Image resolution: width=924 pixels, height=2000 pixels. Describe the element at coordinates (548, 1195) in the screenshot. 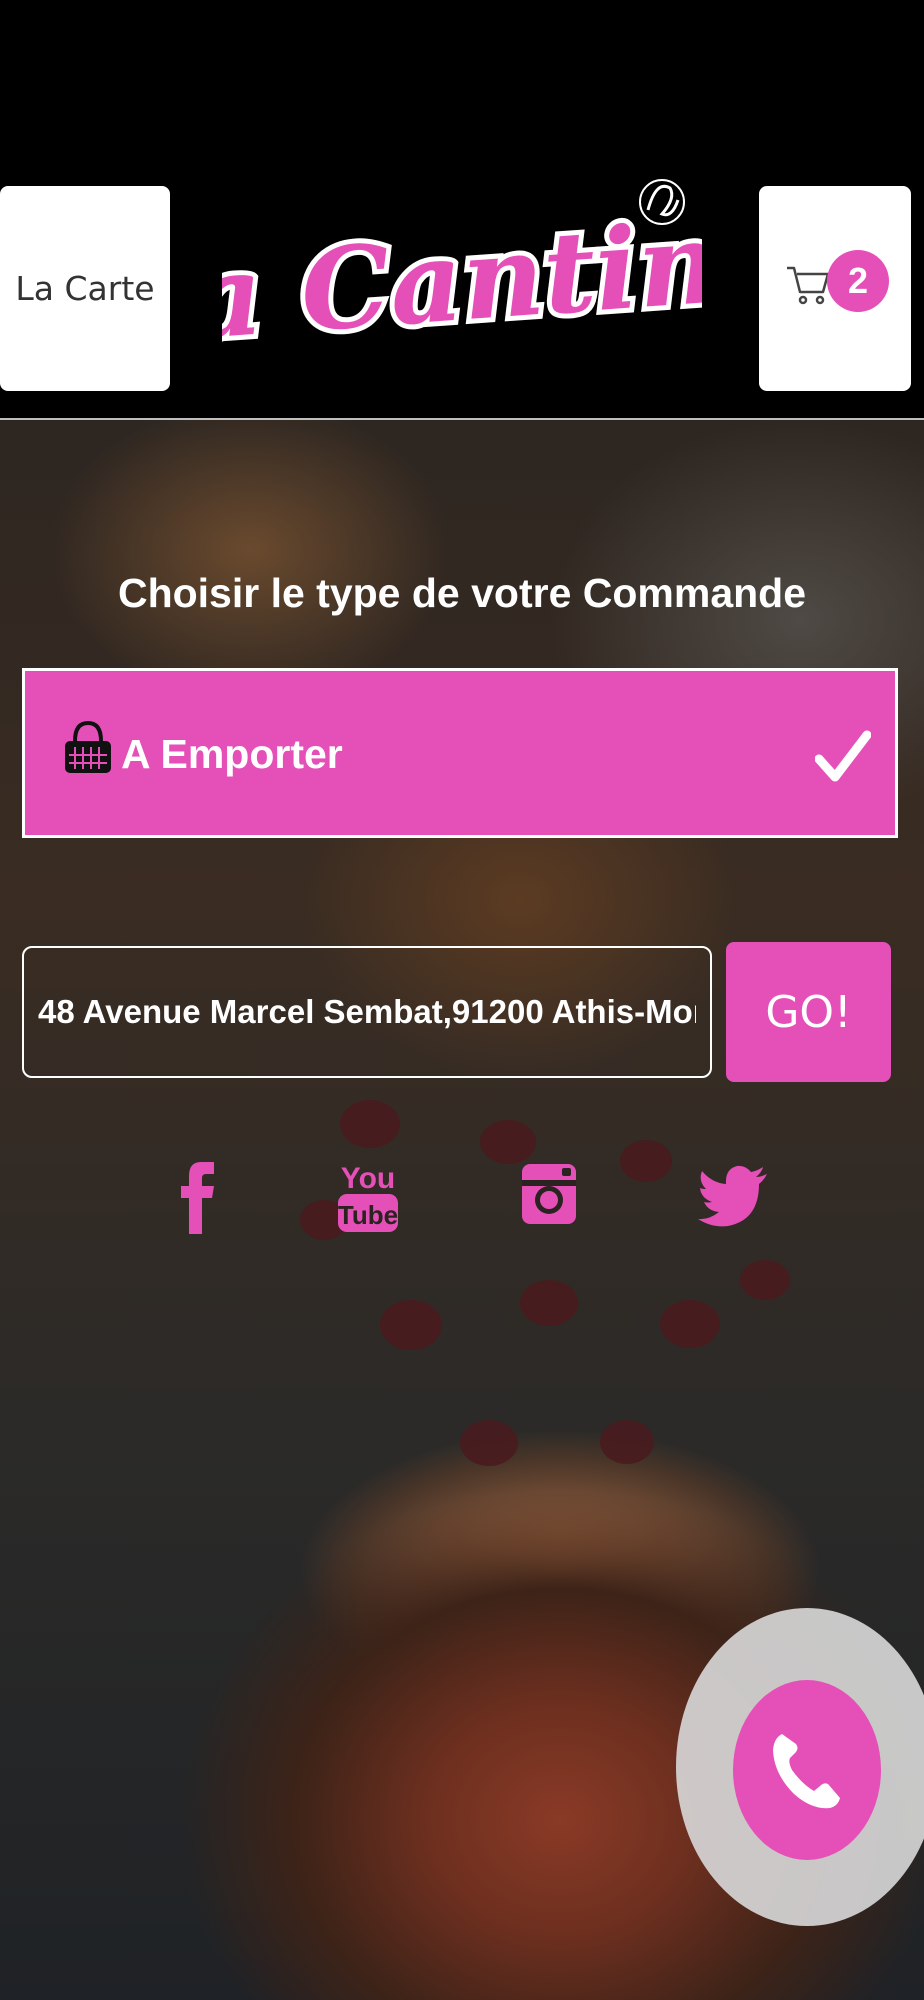

I see `instagram-icon` at that location.